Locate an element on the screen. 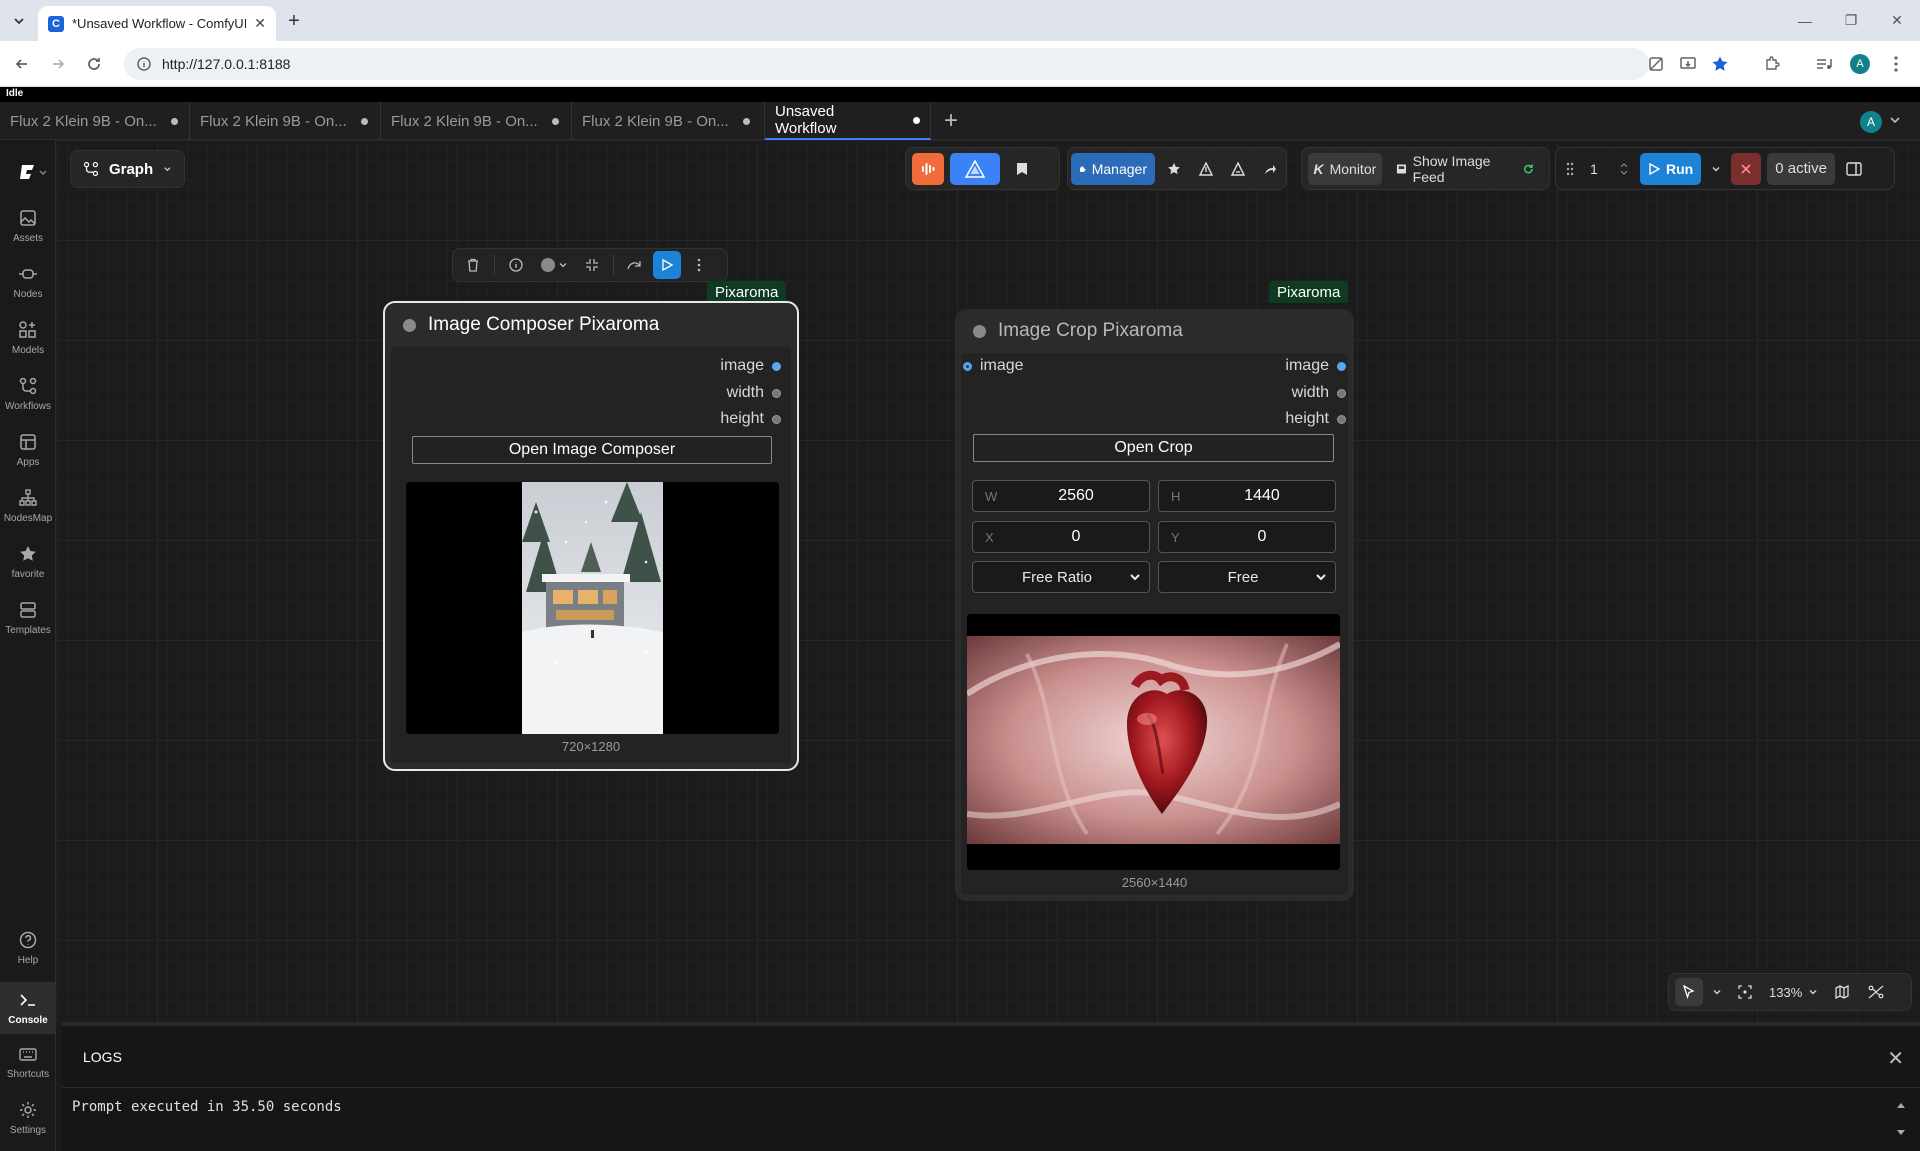  model-b-icon is located at coordinates (1238, 169).